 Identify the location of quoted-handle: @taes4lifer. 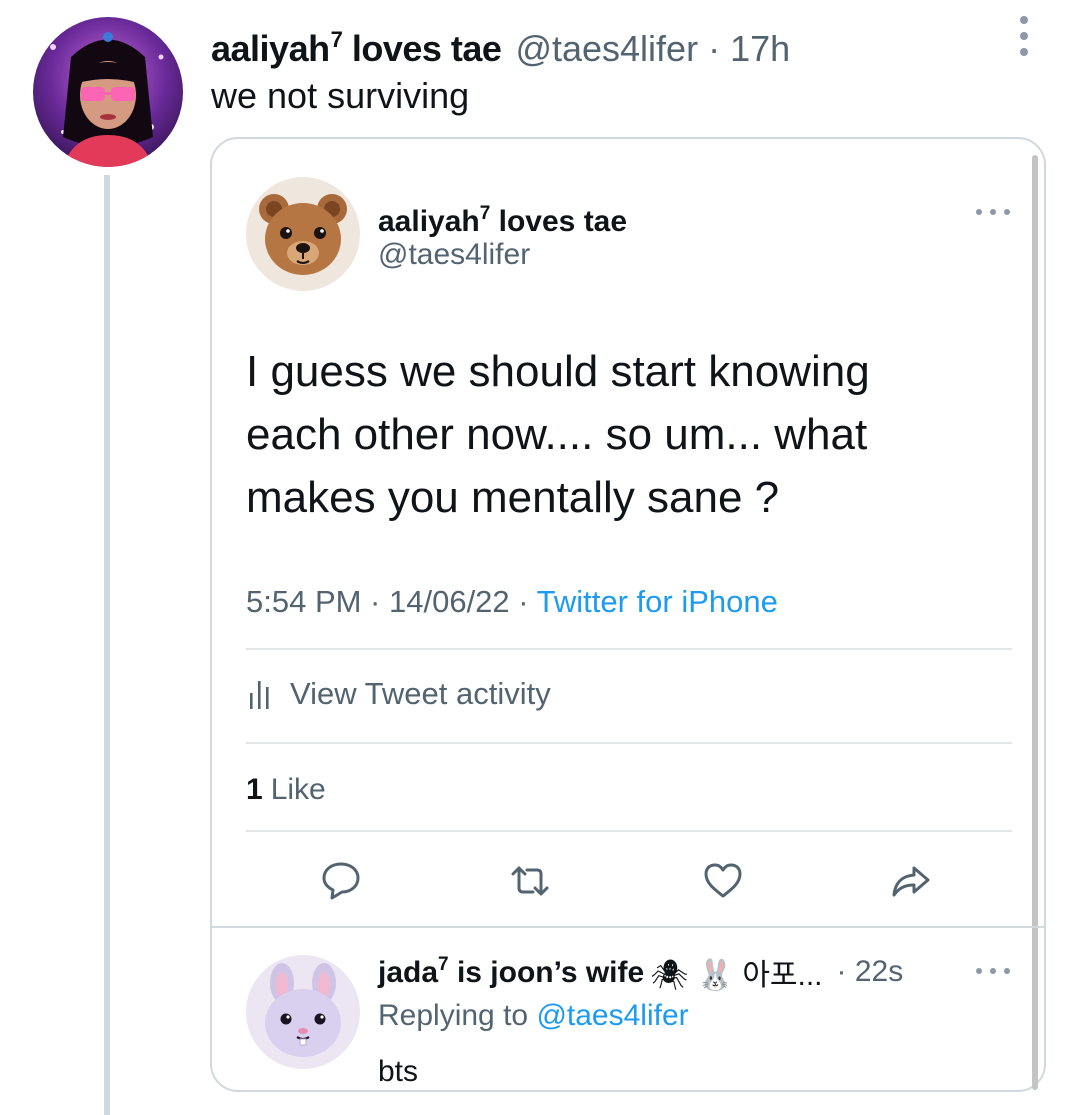
(454, 255).